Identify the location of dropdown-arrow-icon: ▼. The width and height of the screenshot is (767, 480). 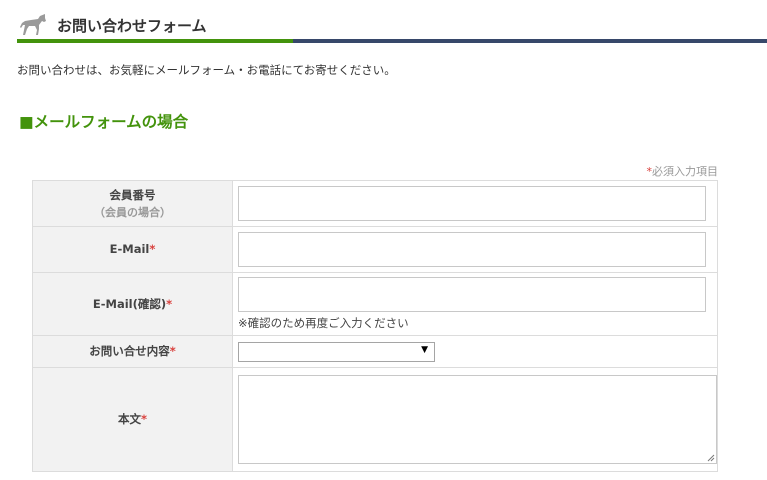
(424, 349).